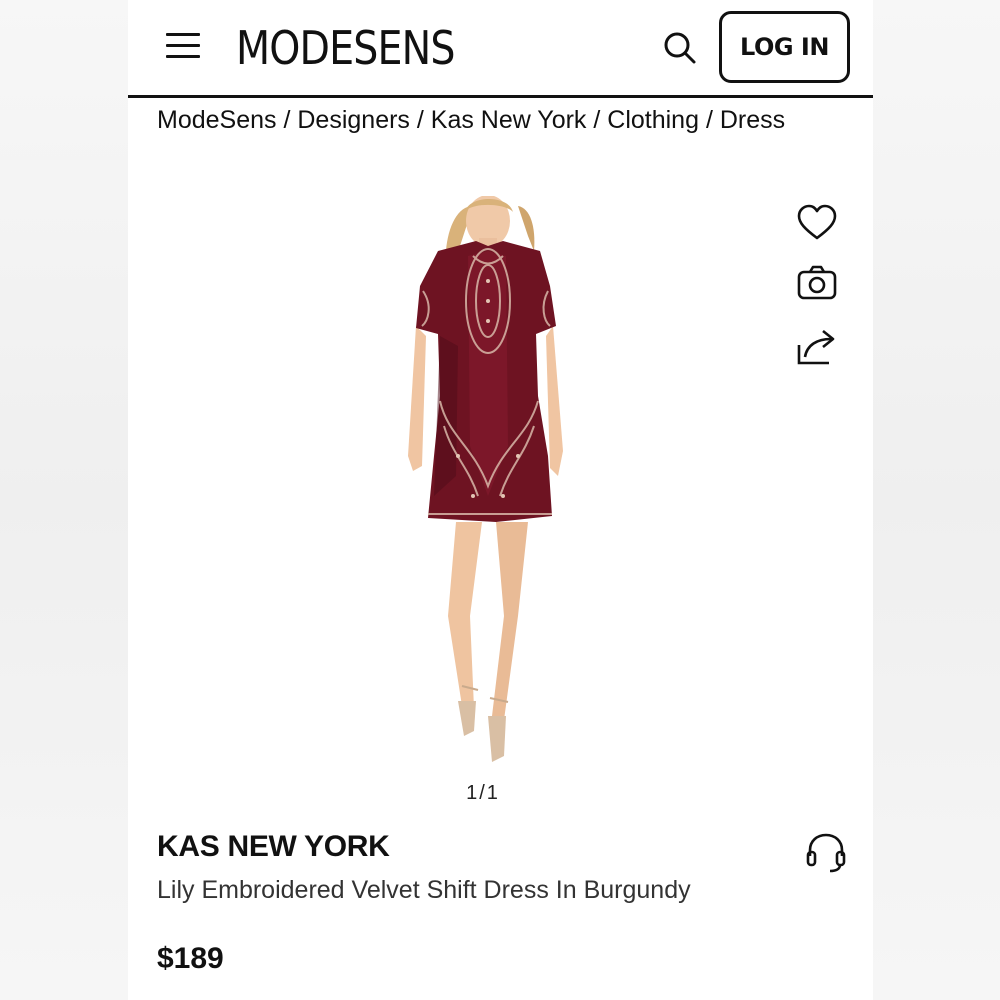 Image resolution: width=1000 pixels, height=1000 pixels. What do you see at coordinates (500, 49) in the screenshot?
I see `site-header: MODESENS LOG IN` at bounding box center [500, 49].